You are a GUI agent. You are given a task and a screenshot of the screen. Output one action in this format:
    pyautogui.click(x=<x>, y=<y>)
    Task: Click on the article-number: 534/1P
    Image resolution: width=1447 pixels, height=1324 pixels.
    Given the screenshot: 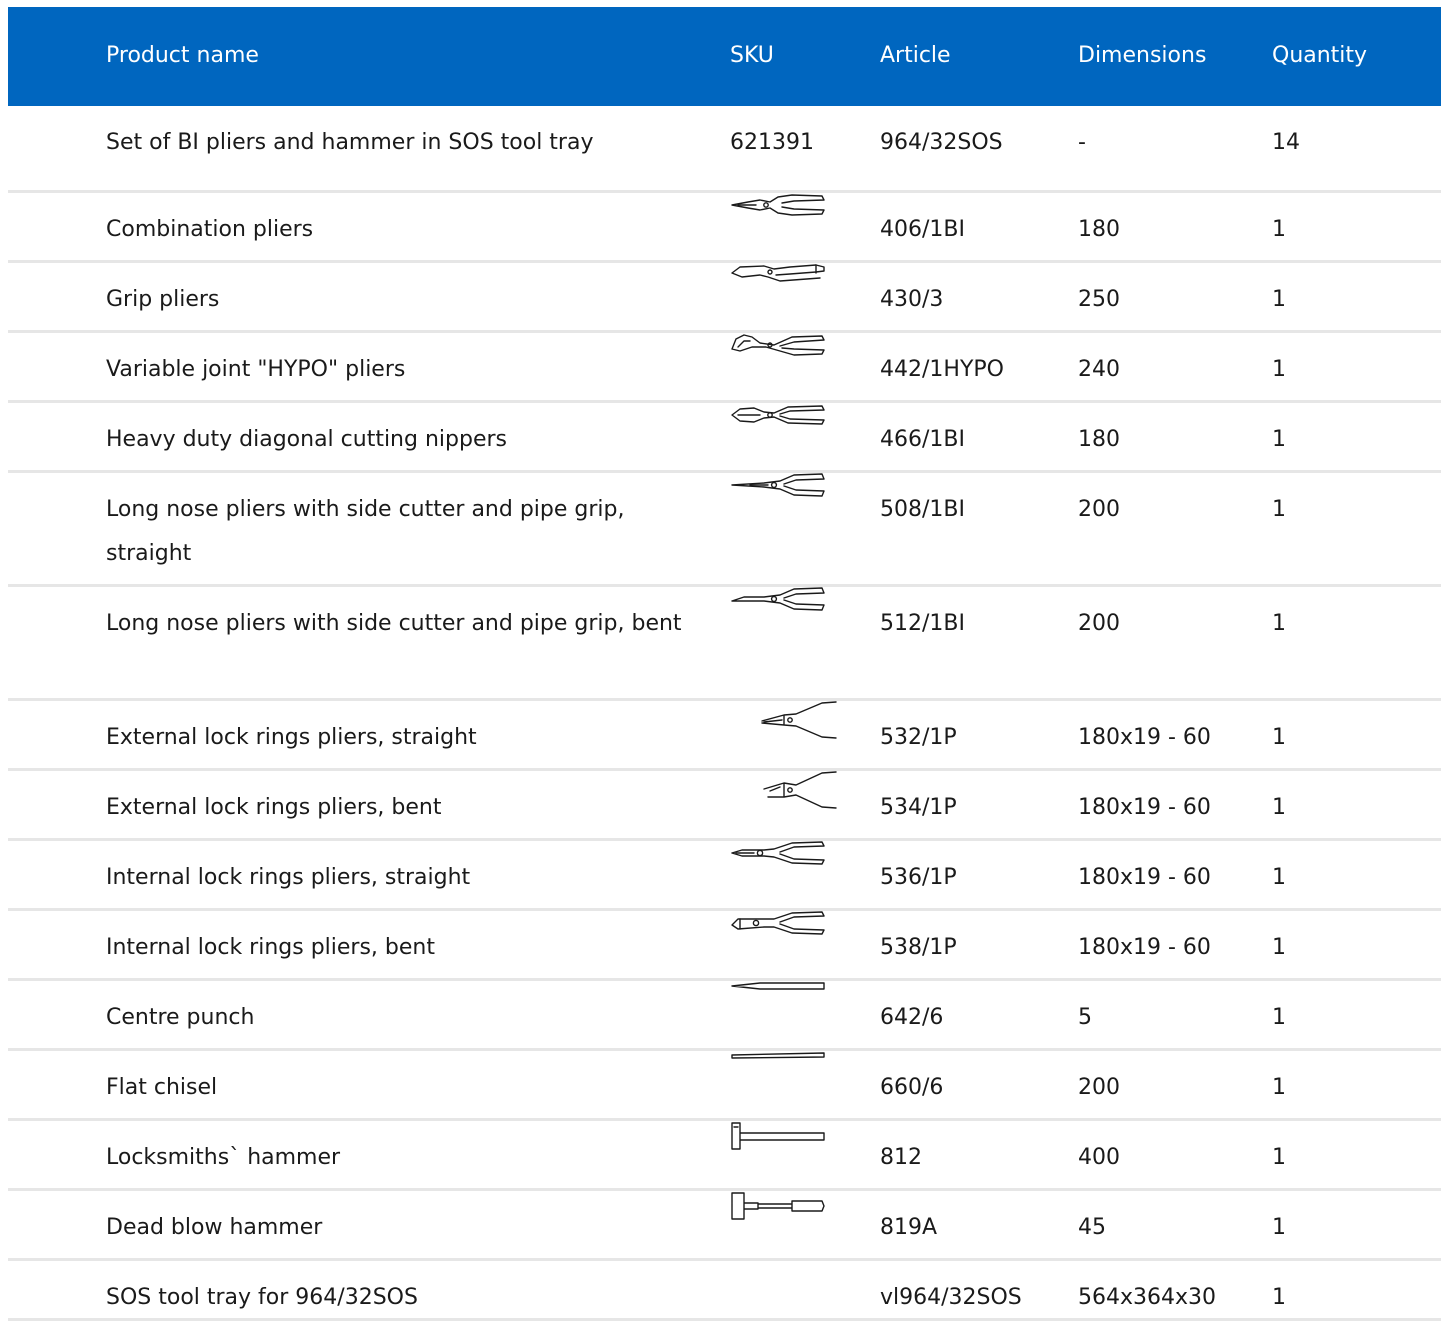 What is the action you would take?
    pyautogui.click(x=918, y=807)
    